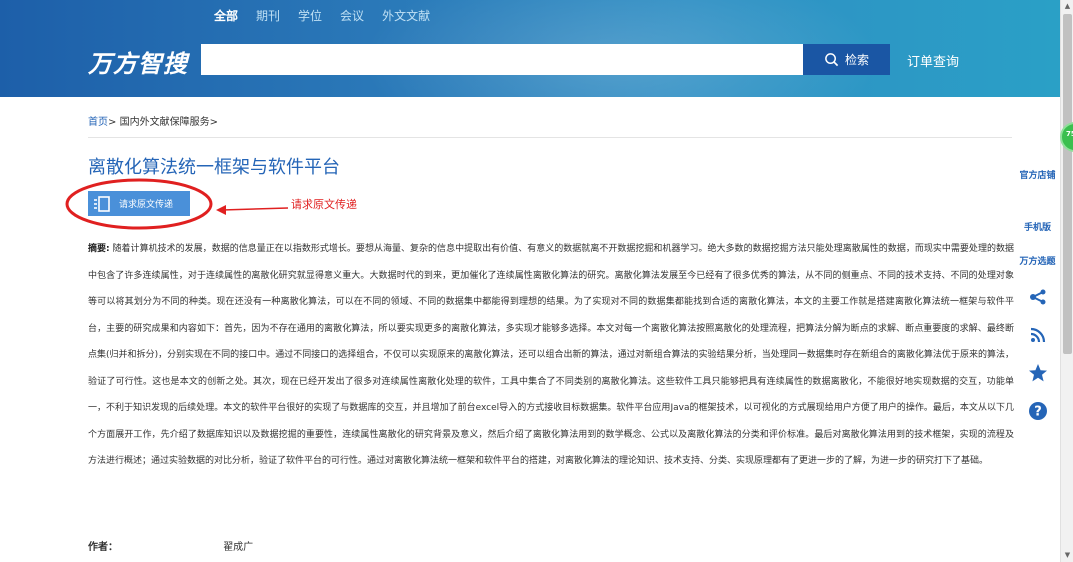 Image resolution: width=1073 pixels, height=562 pixels. What do you see at coordinates (268, 16) in the screenshot?
I see `tab-journal: 期刊` at bounding box center [268, 16].